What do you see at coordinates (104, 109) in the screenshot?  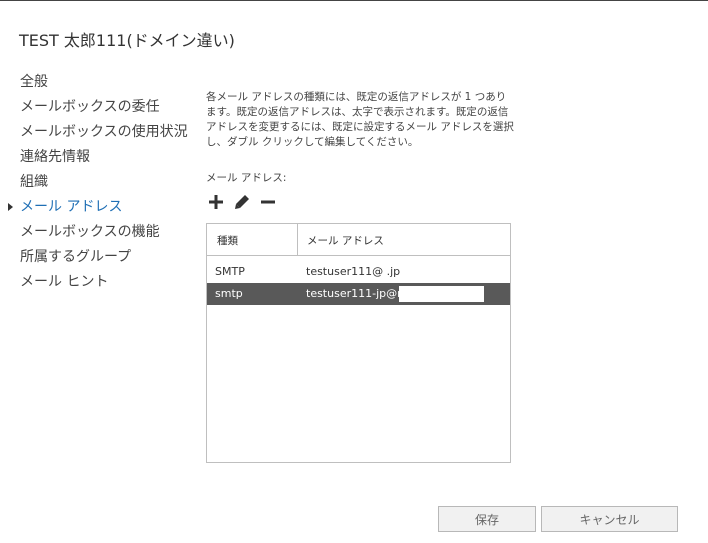 I see `nav-item-mailbox-delegation: メールボックスの委任` at bounding box center [104, 109].